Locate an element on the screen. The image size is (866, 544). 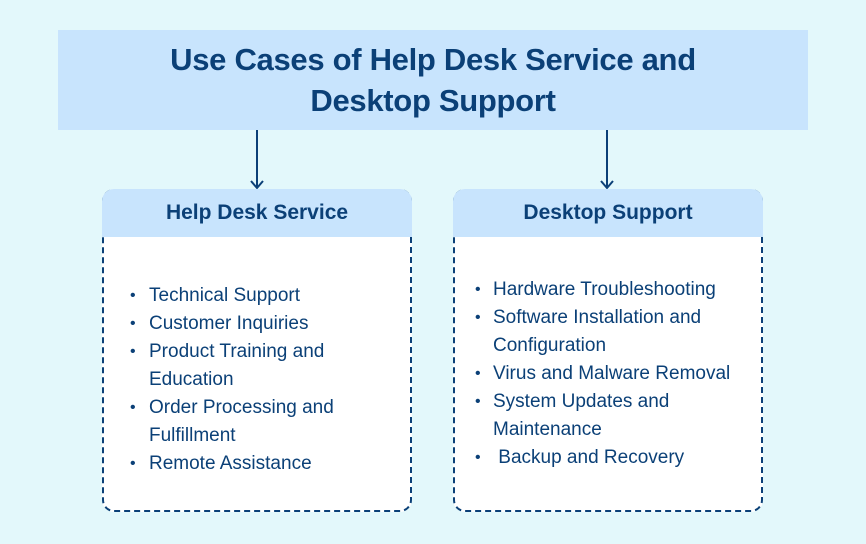
list-item: • Virus and Malware Removal is located at coordinates (608, 374).